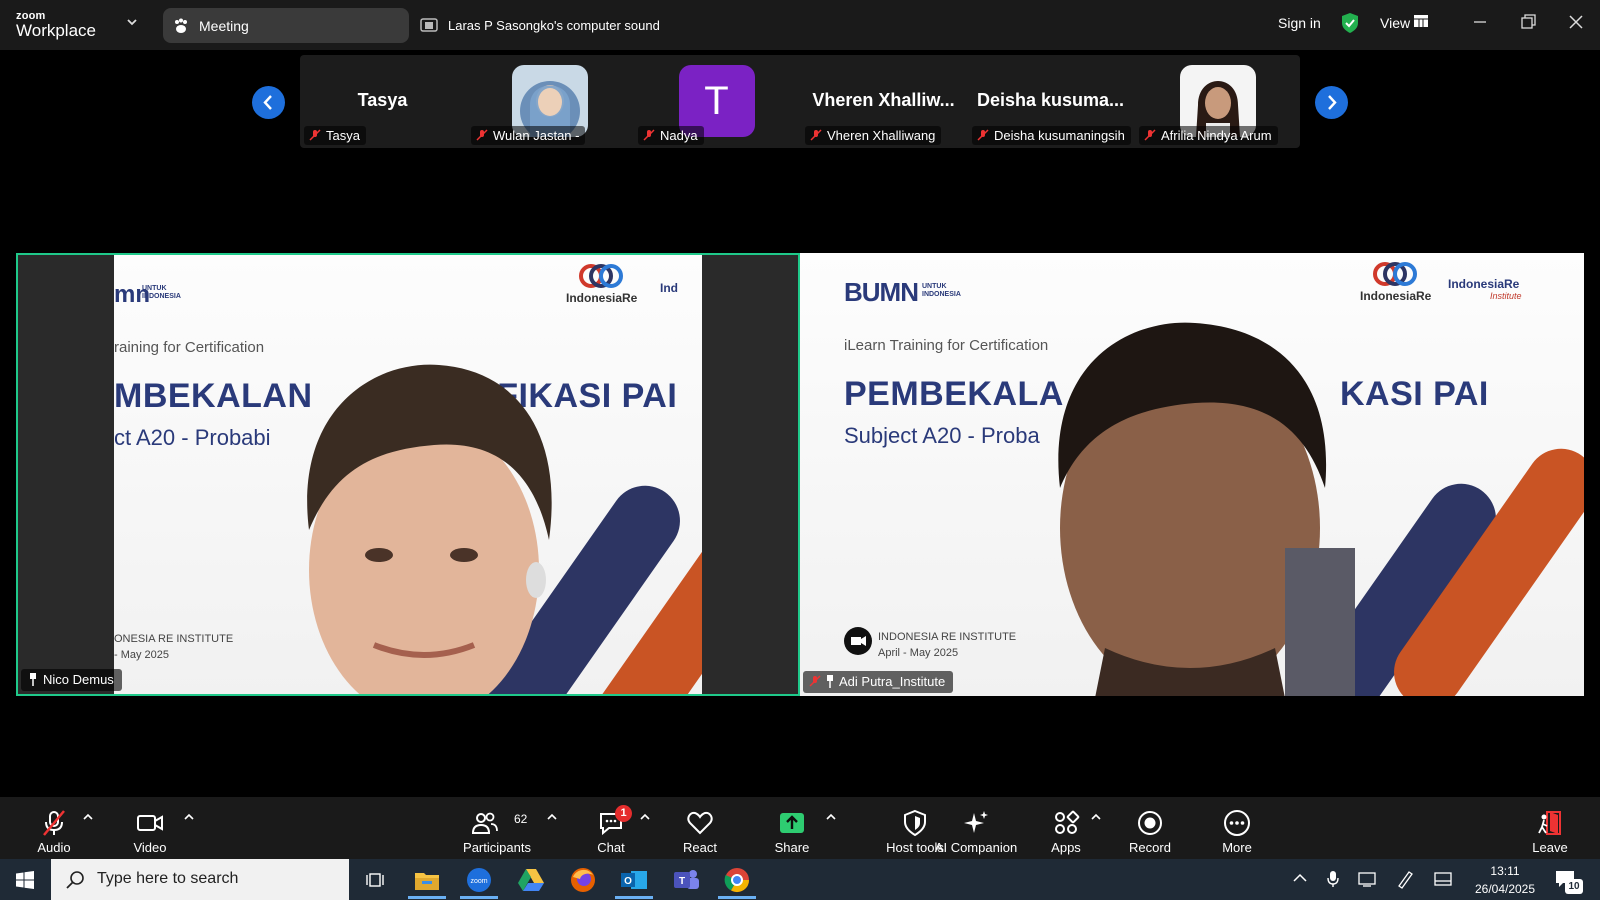 This screenshot has width=1600, height=900. Describe the element at coordinates (1067, 822) in the screenshot. I see `apps-icon` at that location.